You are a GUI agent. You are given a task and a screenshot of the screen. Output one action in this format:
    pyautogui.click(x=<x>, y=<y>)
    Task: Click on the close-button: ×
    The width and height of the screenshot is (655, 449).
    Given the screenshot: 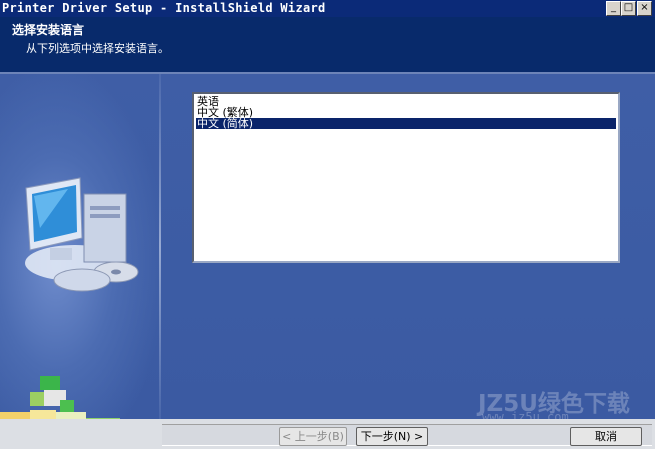 What is the action you would take?
    pyautogui.click(x=644, y=8)
    